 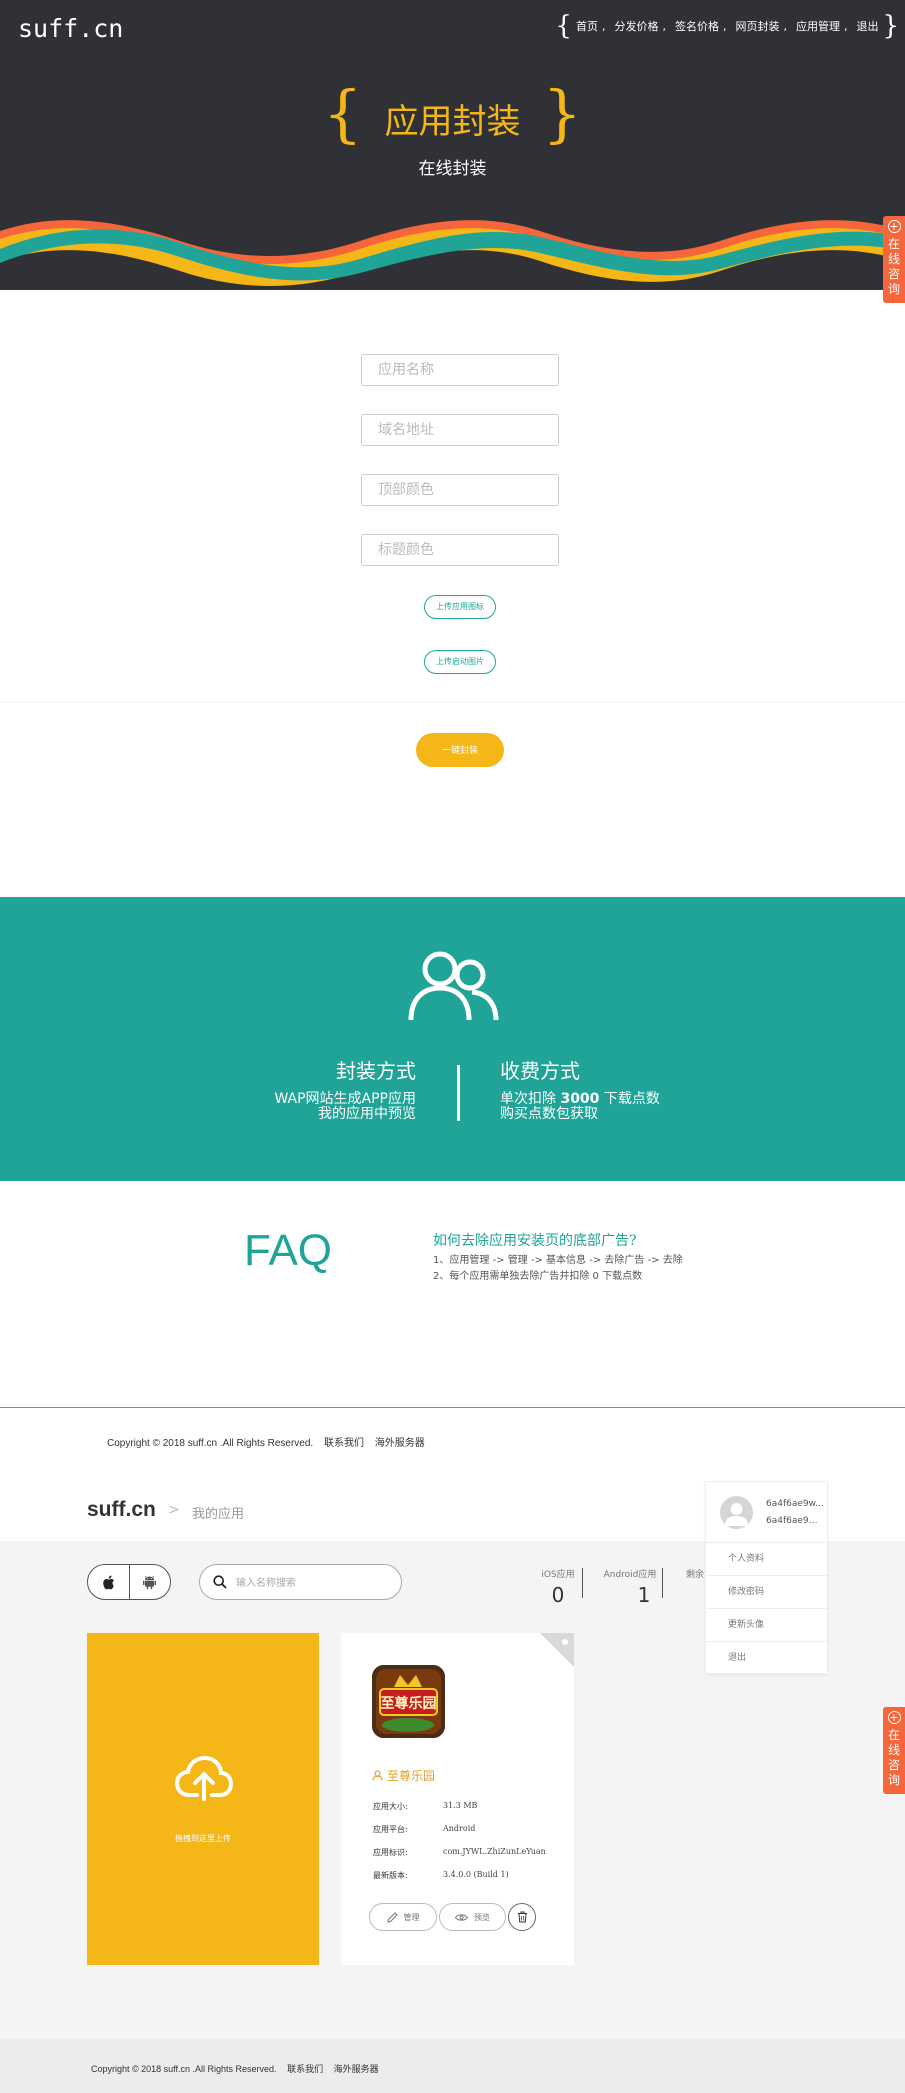 What do you see at coordinates (390, 1875) in the screenshot?
I see `info-label: 最新版本:` at bounding box center [390, 1875].